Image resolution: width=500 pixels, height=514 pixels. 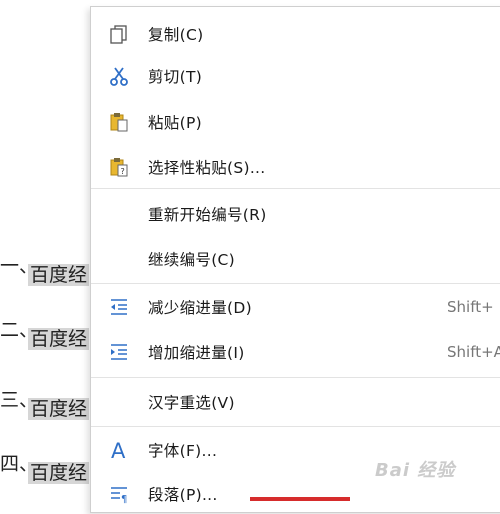 What do you see at coordinates (119, 167) in the screenshot?
I see `paste-special-icon: ?` at bounding box center [119, 167].